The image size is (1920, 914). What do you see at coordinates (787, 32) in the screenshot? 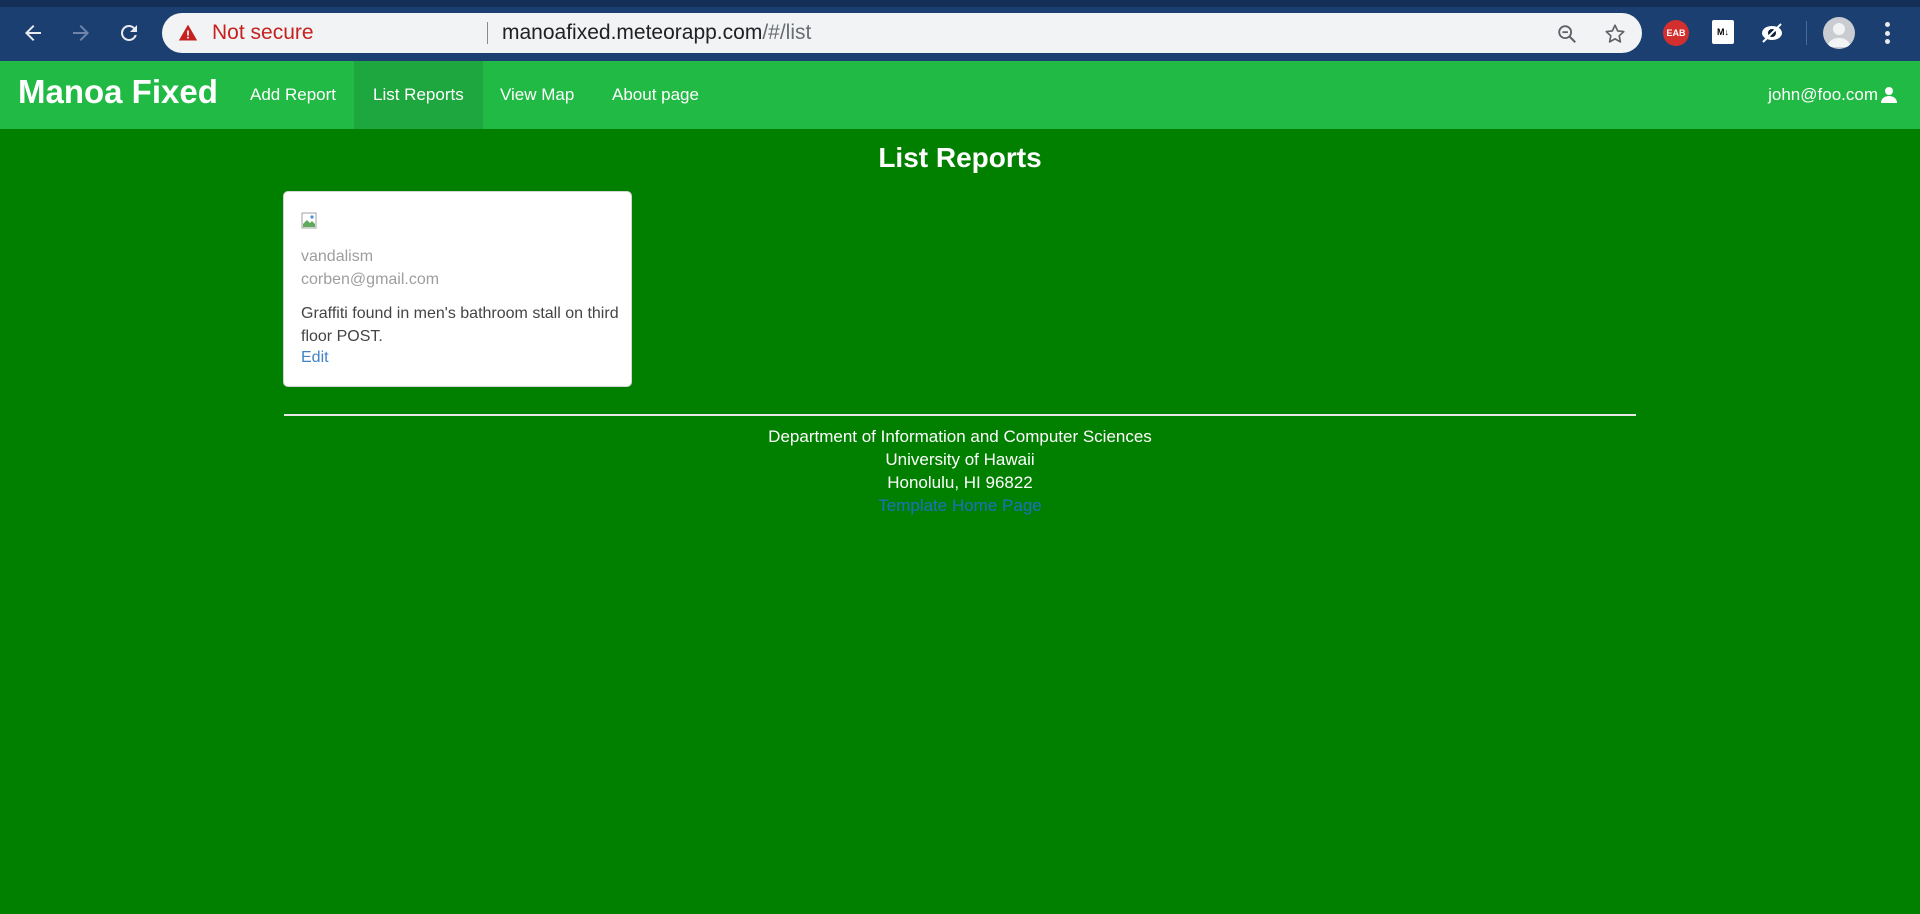
I see `url-path: /#/list` at bounding box center [787, 32].